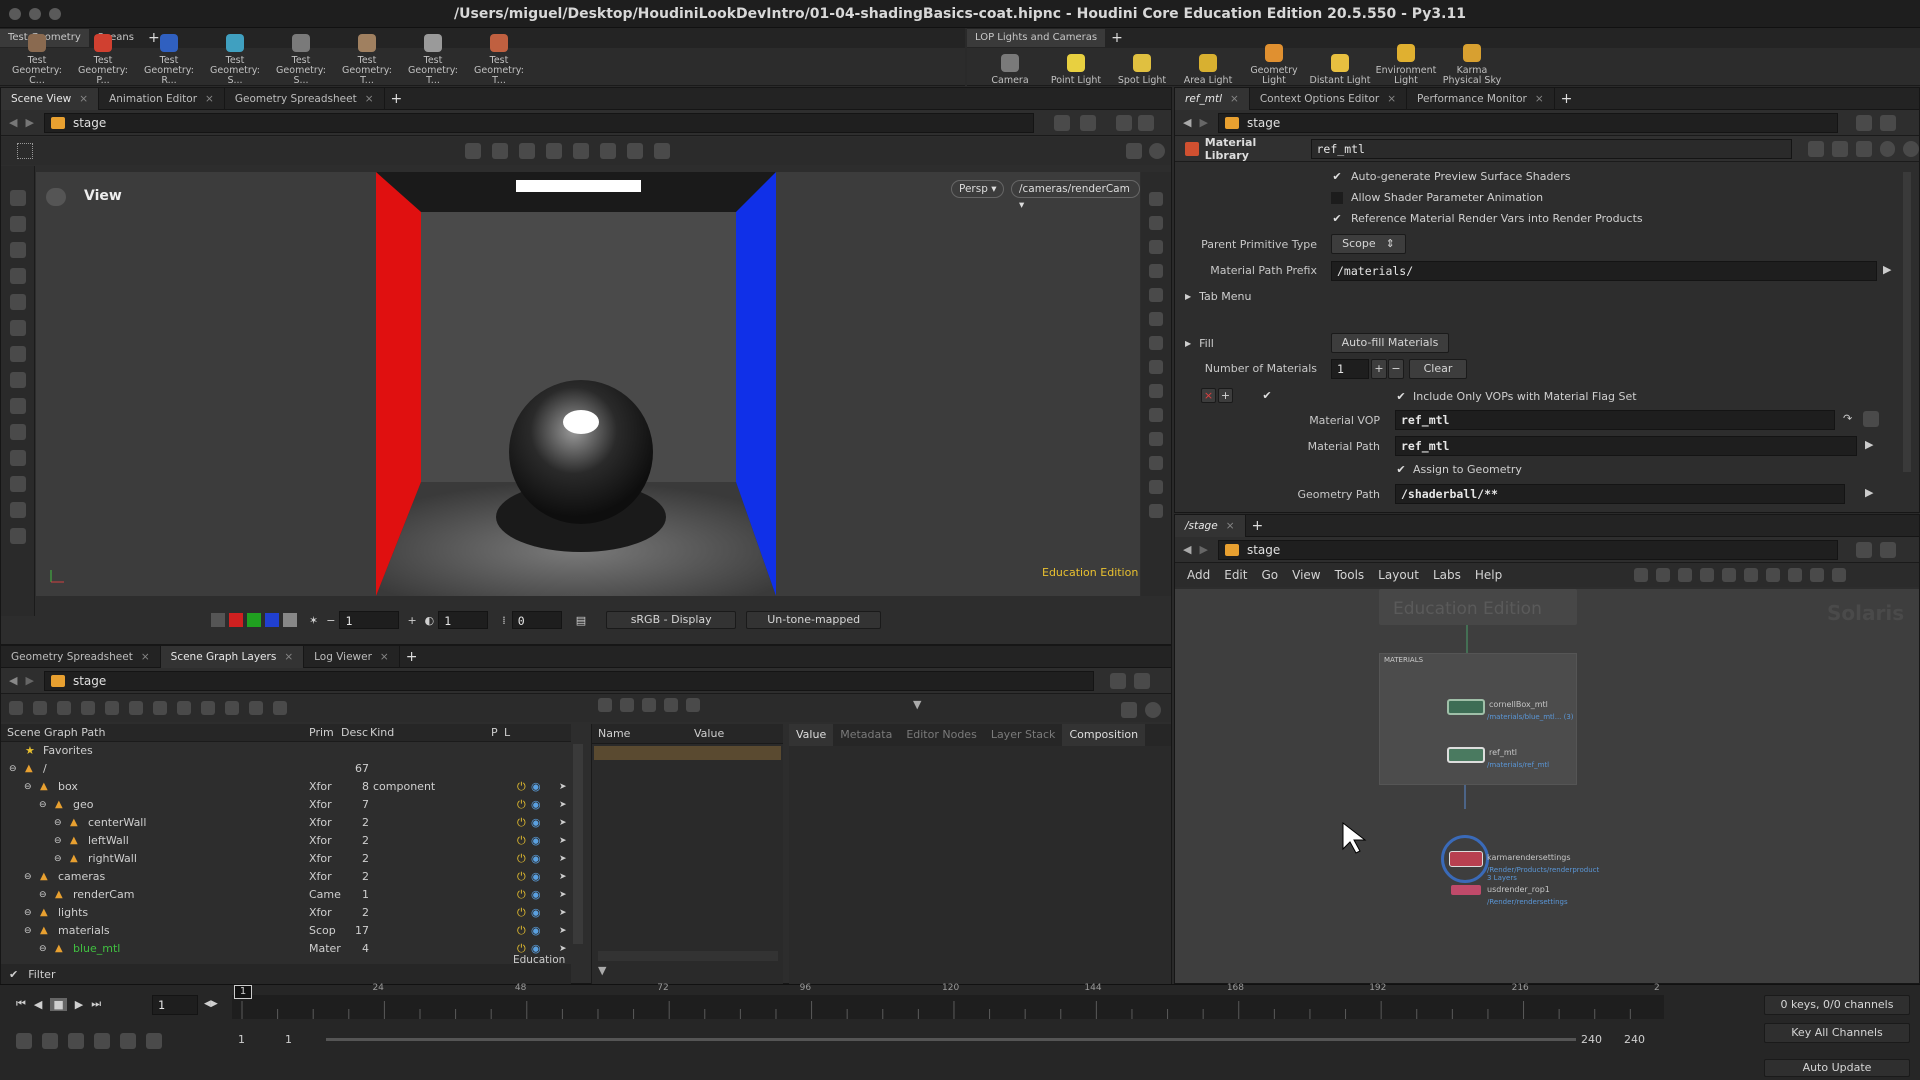  I want to click on detail-tab-value: Value, so click(811, 735).